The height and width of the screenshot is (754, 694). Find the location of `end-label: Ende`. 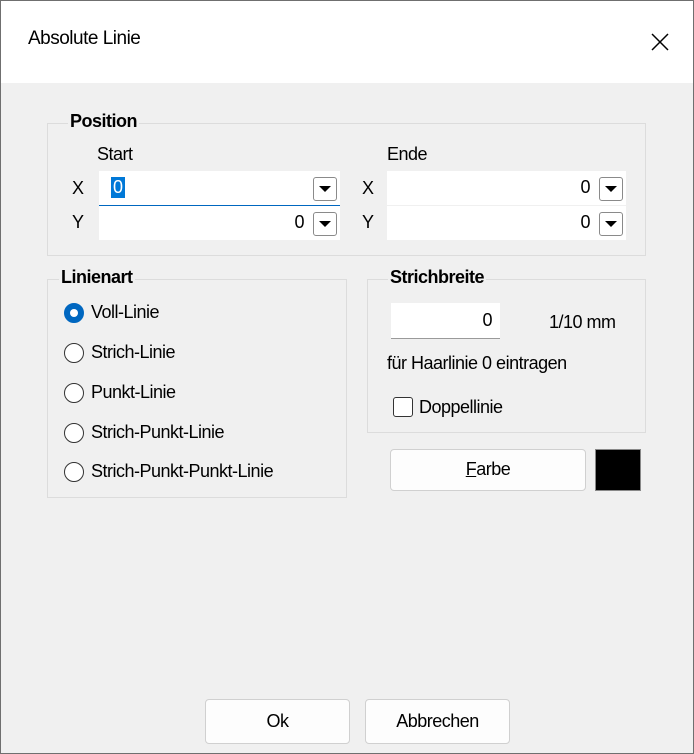

end-label: Ende is located at coordinates (407, 154).